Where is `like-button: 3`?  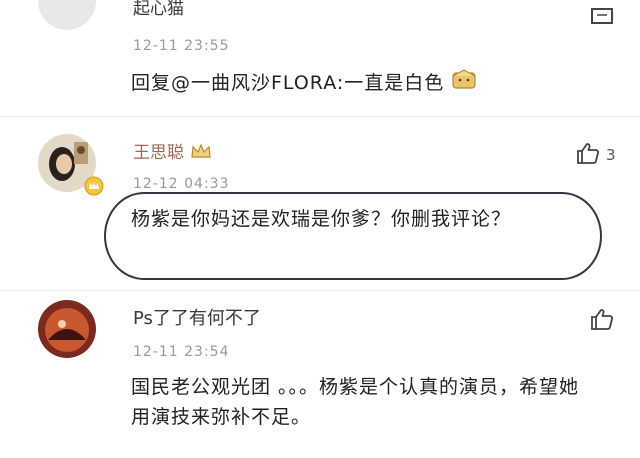 like-button: 3 is located at coordinates (596, 155).